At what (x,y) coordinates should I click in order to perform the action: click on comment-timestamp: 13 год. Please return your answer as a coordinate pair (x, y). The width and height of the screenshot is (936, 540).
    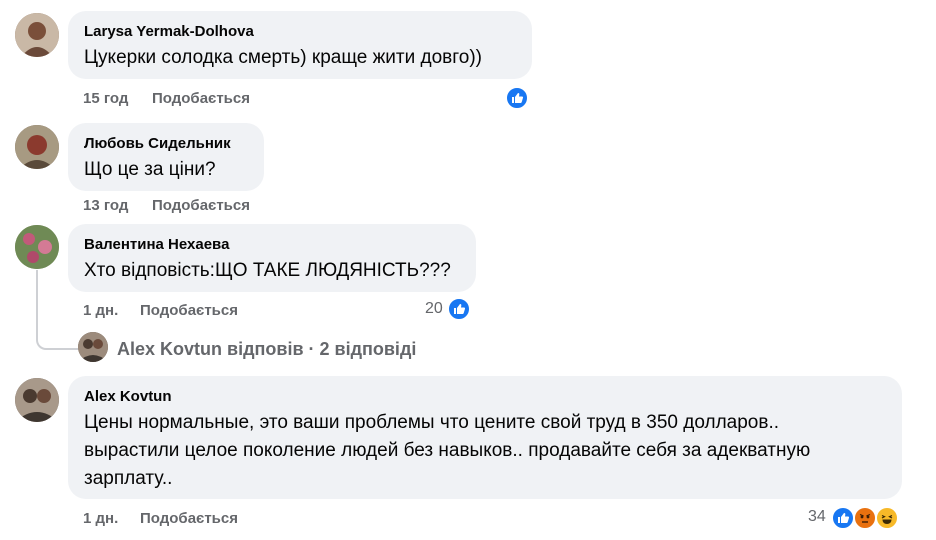
    Looking at the image, I should click on (105, 205).